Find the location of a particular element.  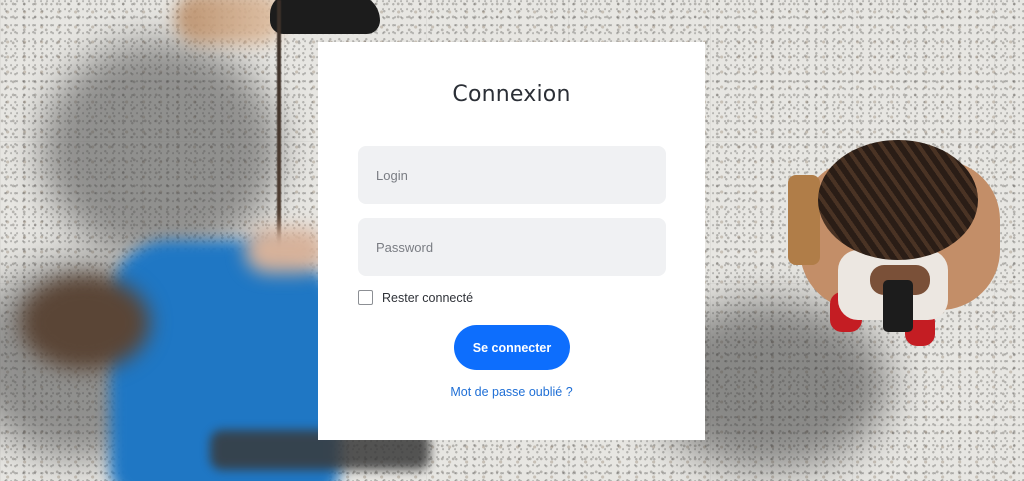

remember-me-checkbox is located at coordinates (365, 297).